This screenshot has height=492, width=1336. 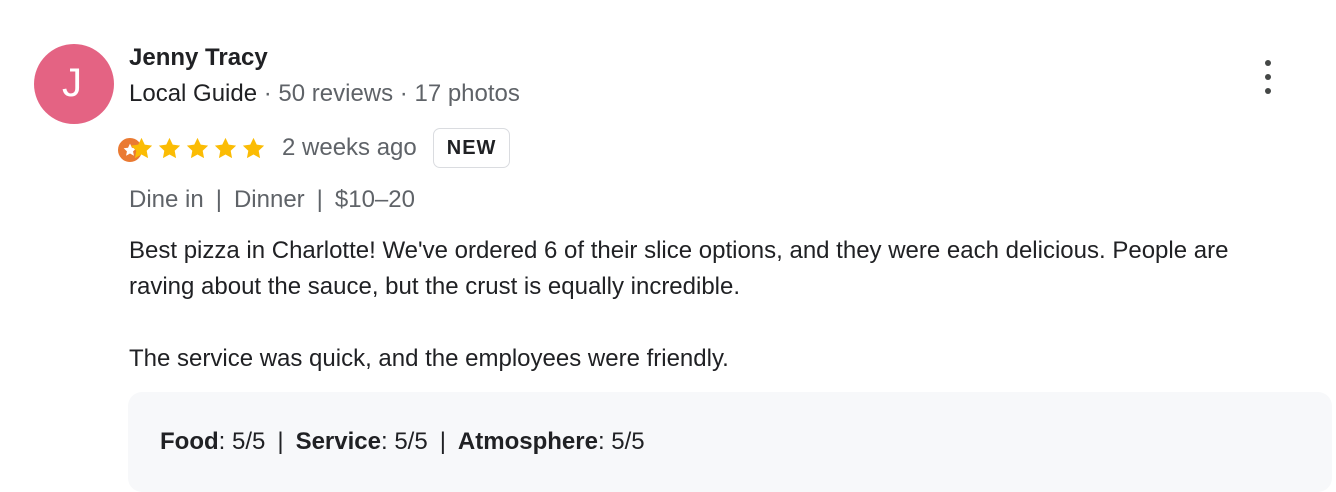 I want to click on tag-meal-type: Dinner, so click(x=269, y=199).